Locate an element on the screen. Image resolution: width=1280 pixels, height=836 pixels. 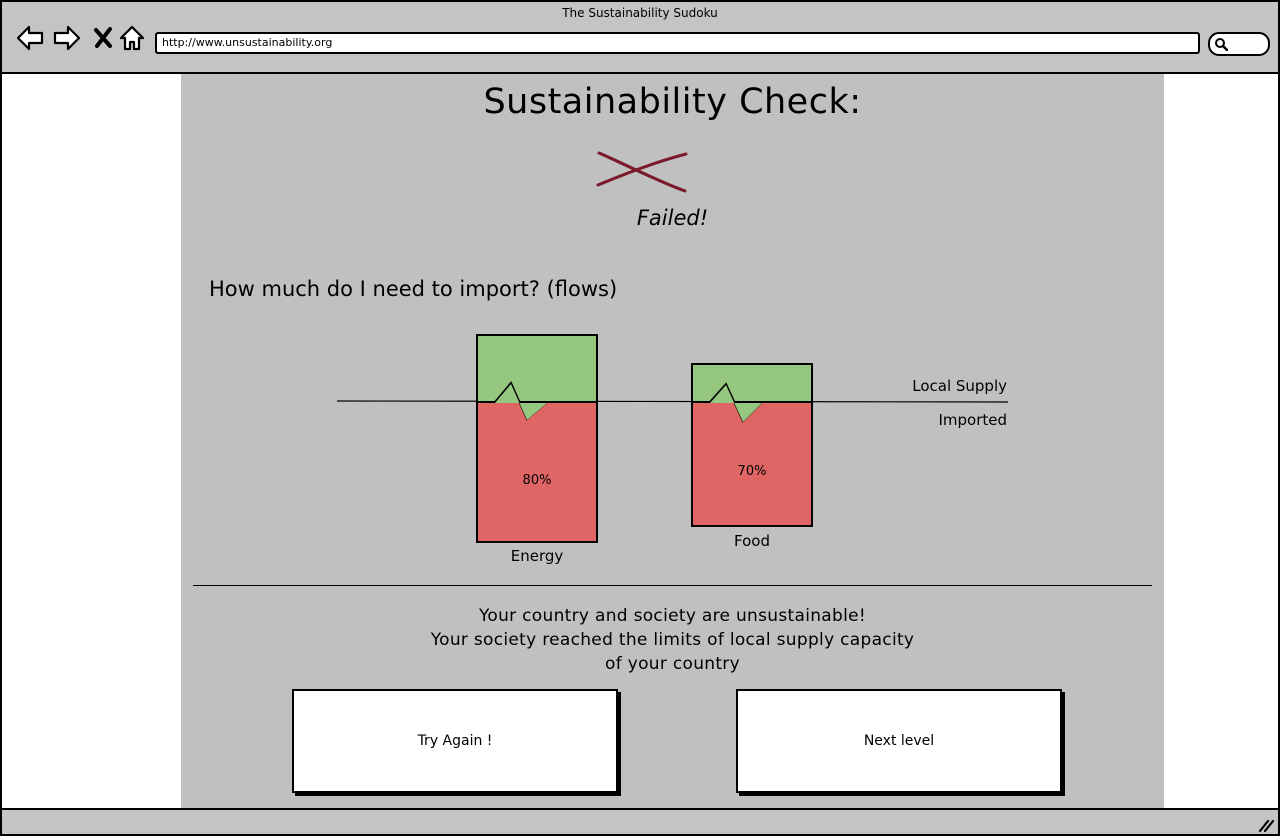
section-divider is located at coordinates (672, 585).